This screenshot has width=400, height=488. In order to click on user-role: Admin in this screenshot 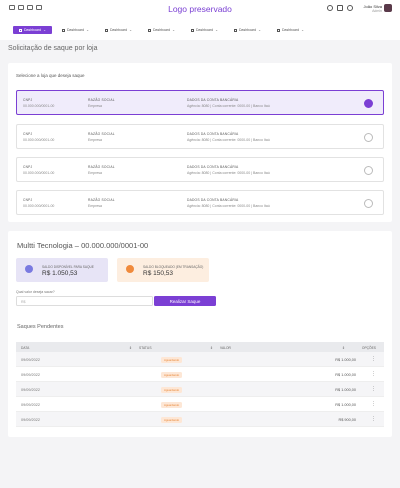, I will do `click(377, 11)`.